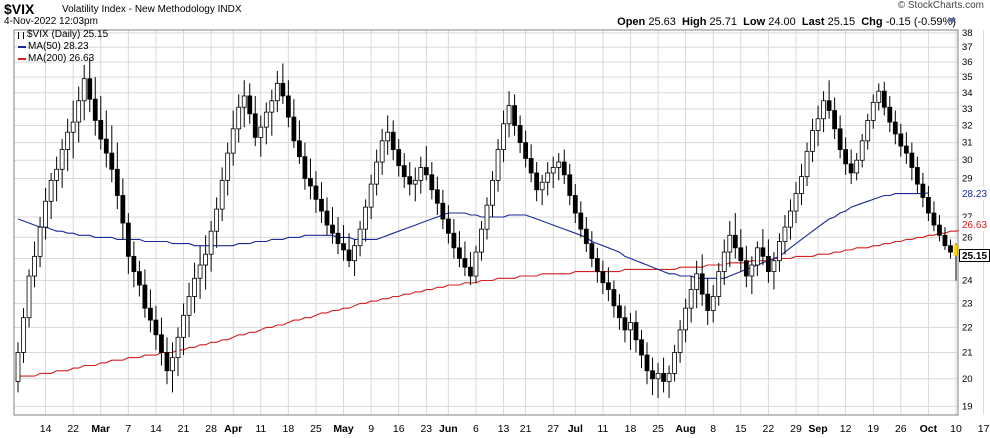 This screenshot has height=438, width=990. What do you see at coordinates (100, 429) in the screenshot?
I see `x-tick-label: Mar` at bounding box center [100, 429].